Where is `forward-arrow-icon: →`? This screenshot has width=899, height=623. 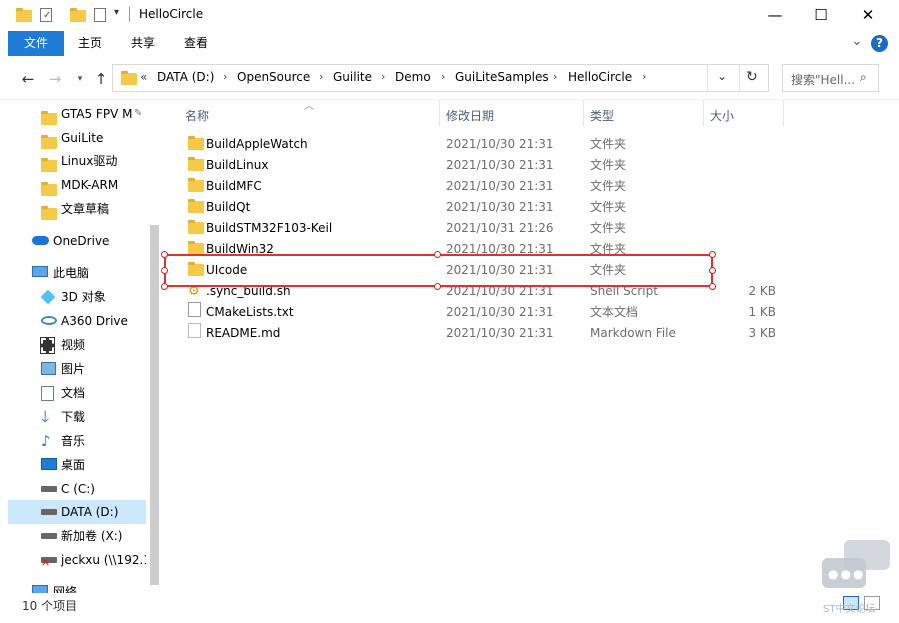
forward-arrow-icon: → is located at coordinates (55, 79).